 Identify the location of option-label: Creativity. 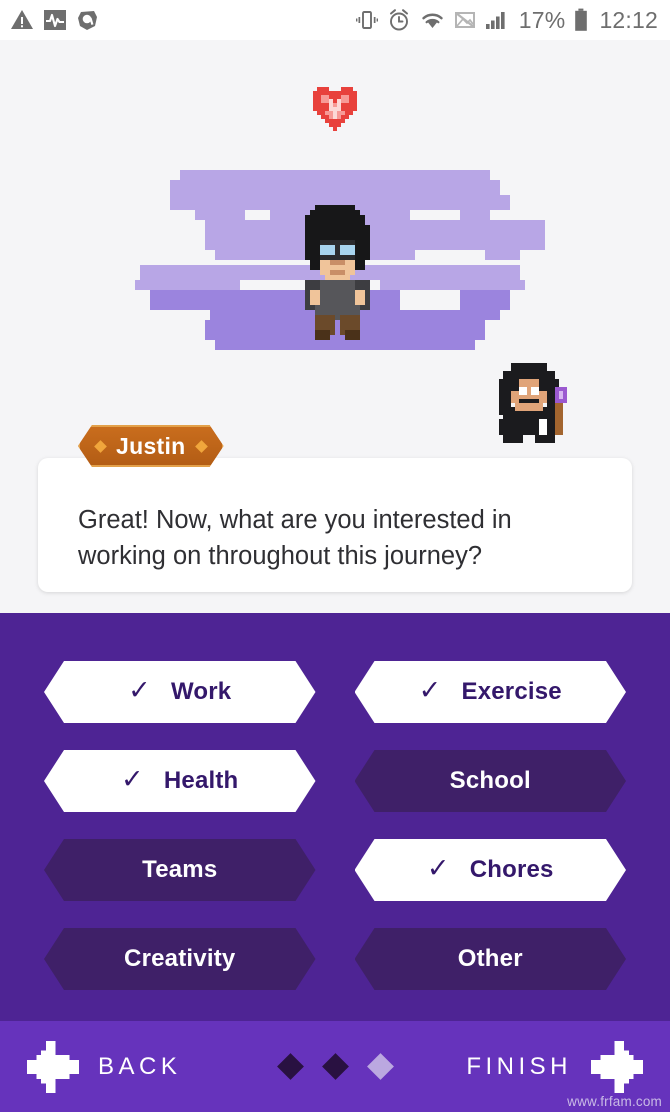
(180, 958).